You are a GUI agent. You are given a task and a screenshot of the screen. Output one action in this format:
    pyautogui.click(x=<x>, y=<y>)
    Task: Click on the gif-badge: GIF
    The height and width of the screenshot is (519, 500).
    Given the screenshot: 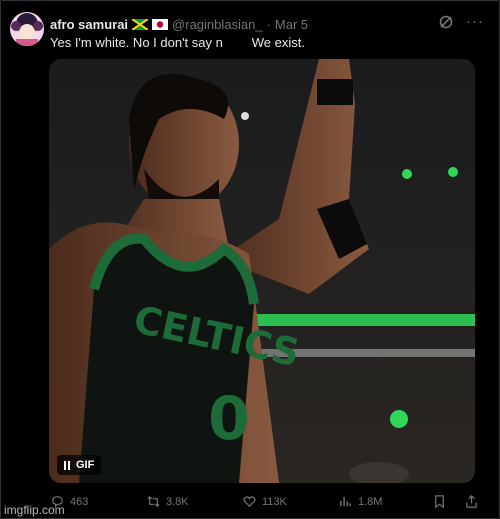 What is the action you would take?
    pyautogui.click(x=79, y=465)
    